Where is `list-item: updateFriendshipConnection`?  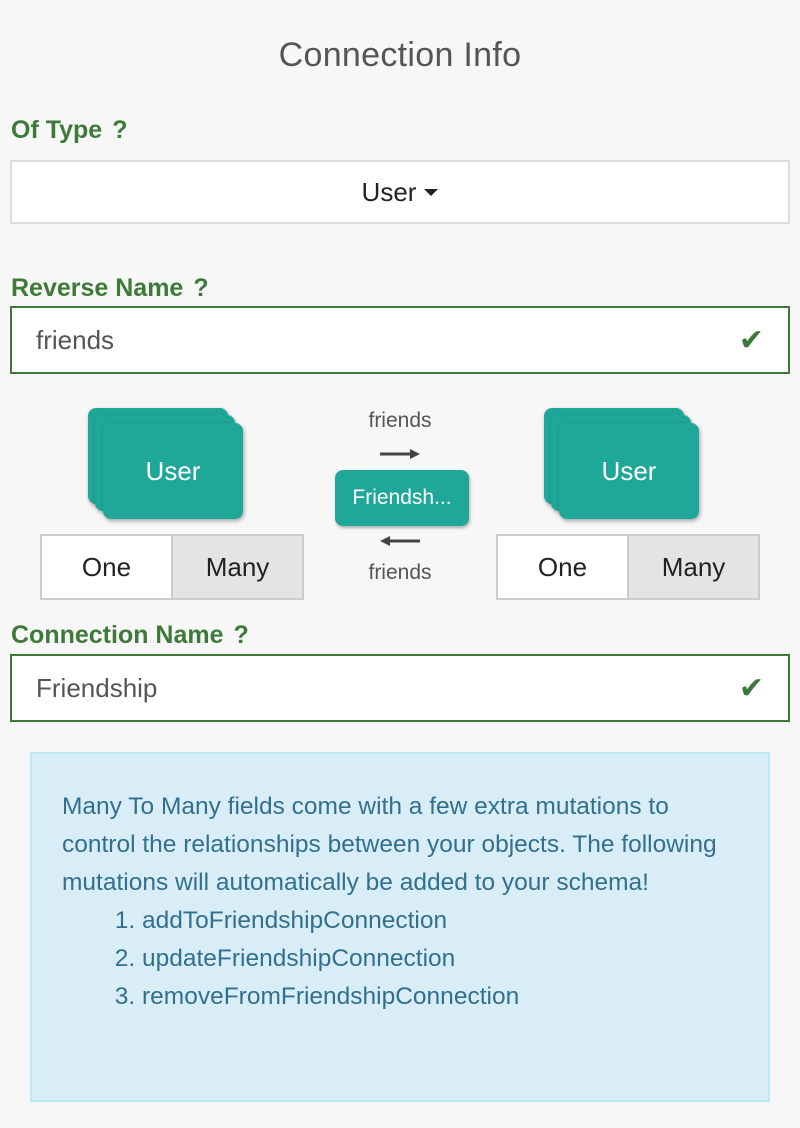 list-item: updateFriendshipConnection is located at coordinates (440, 959).